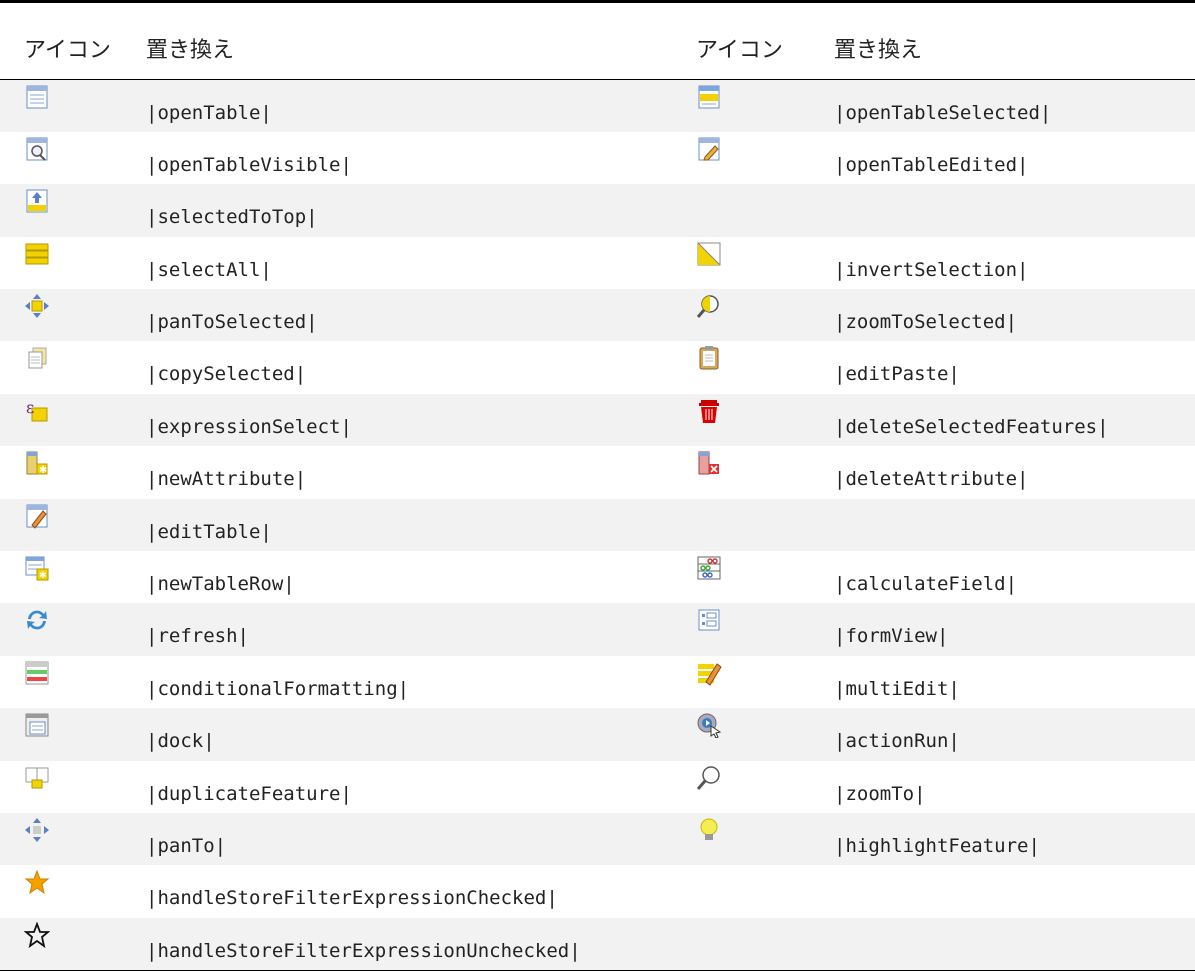 The image size is (1195, 971). What do you see at coordinates (709, 358) in the screenshot?
I see `edit-paste-icon` at bounding box center [709, 358].